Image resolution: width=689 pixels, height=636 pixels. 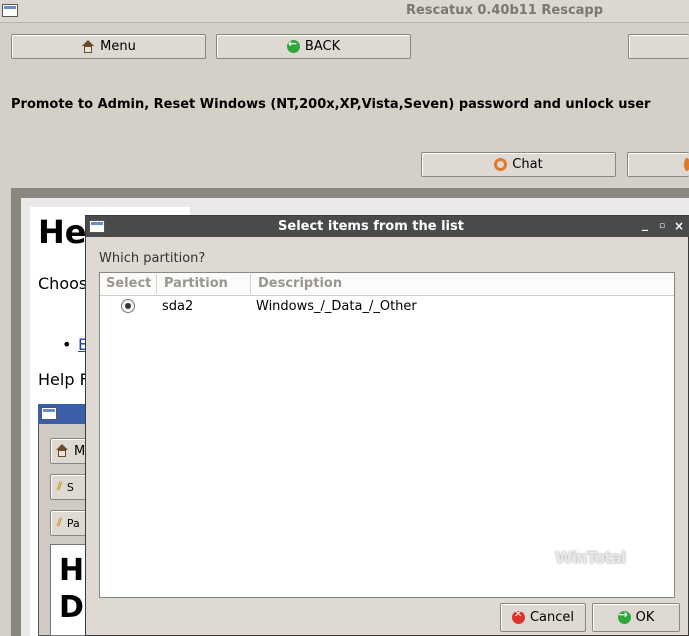 I want to click on cancel-button-label: Cancel, so click(x=552, y=617).